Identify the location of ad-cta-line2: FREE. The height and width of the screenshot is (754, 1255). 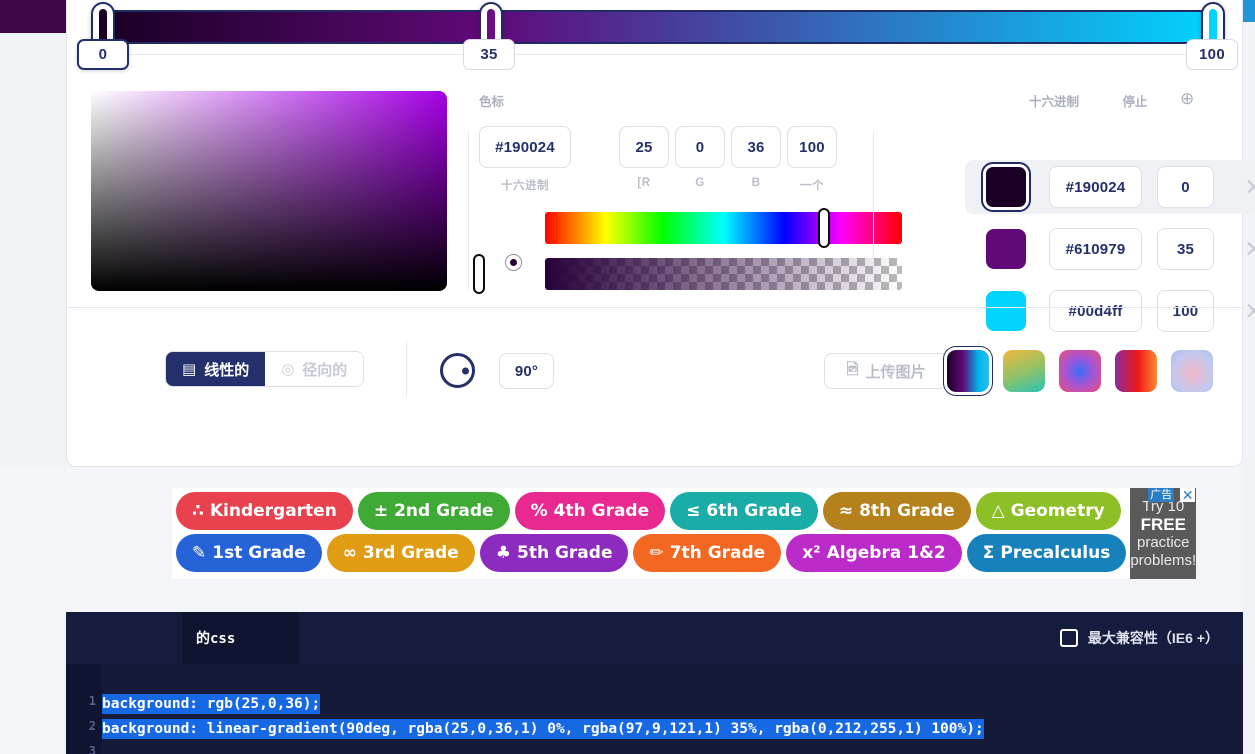
(1163, 524).